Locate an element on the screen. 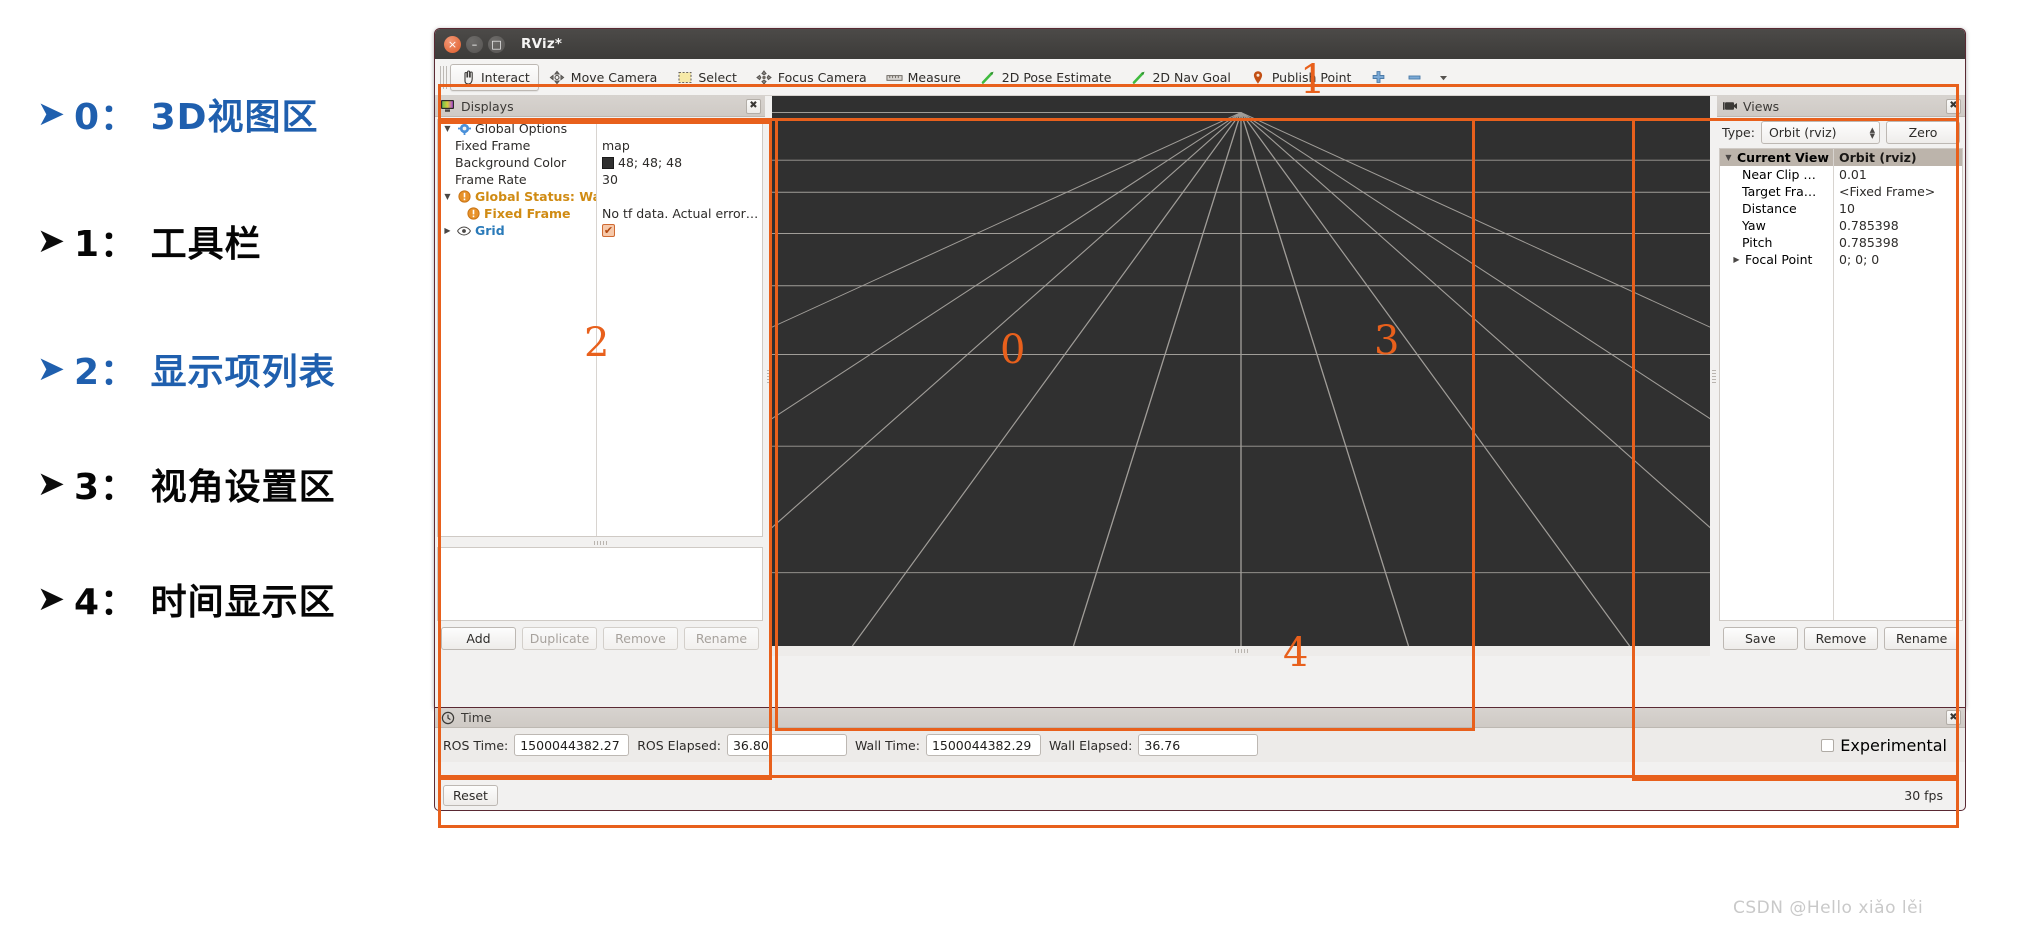  view-type-select: Orbit (rviz) ▲ ▼ is located at coordinates (1820, 132).